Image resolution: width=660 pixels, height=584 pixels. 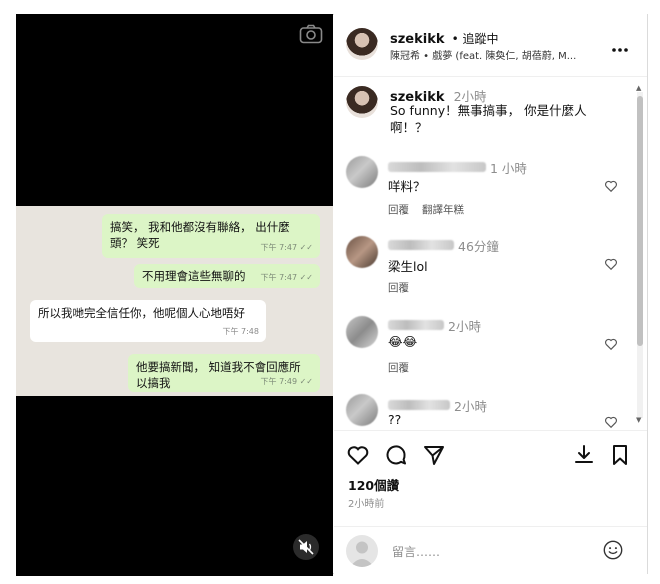 I want to click on download-icon, so click(x=584, y=455).